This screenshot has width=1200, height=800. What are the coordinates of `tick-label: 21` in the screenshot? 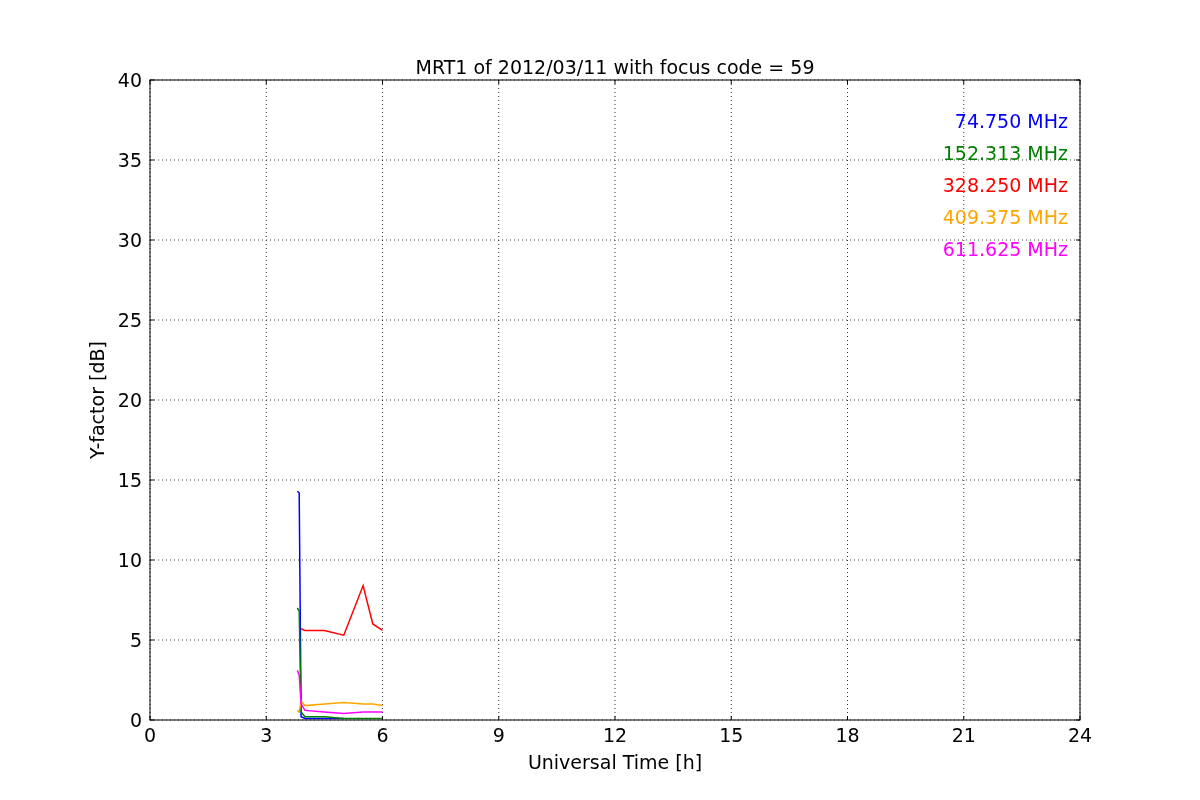 It's located at (963, 735).